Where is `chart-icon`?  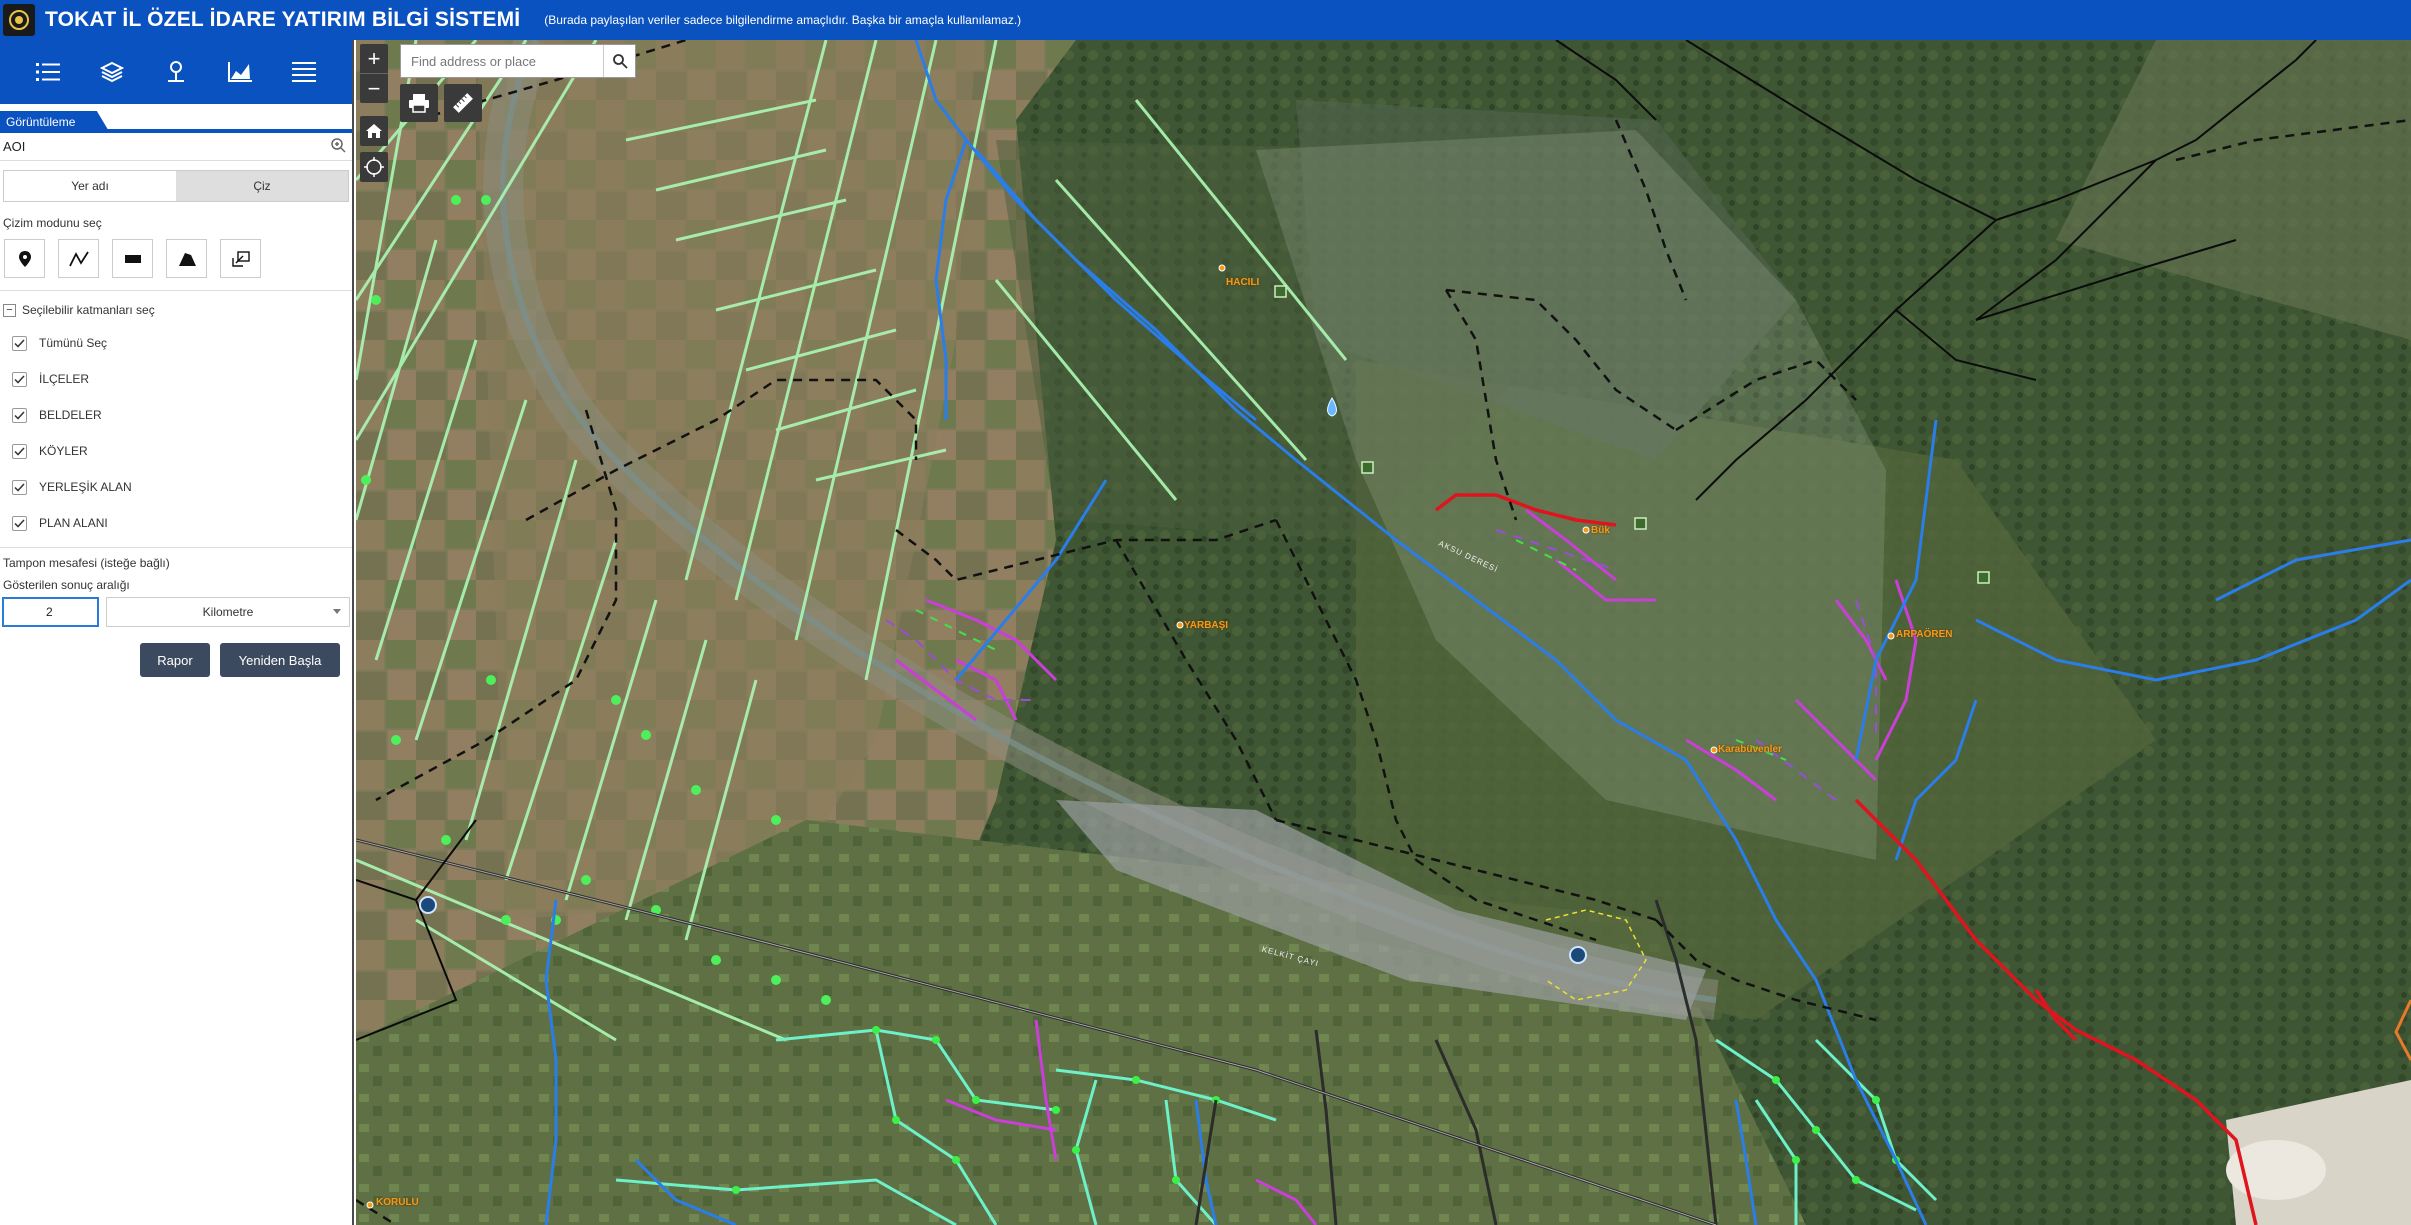 chart-icon is located at coordinates (240, 72).